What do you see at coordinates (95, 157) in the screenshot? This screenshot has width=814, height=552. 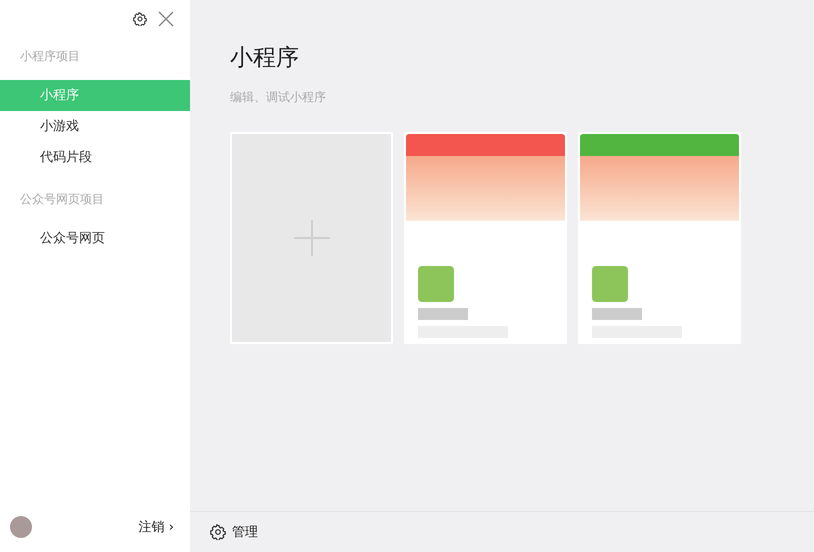 I see `sidebar-item: 代码片段` at bounding box center [95, 157].